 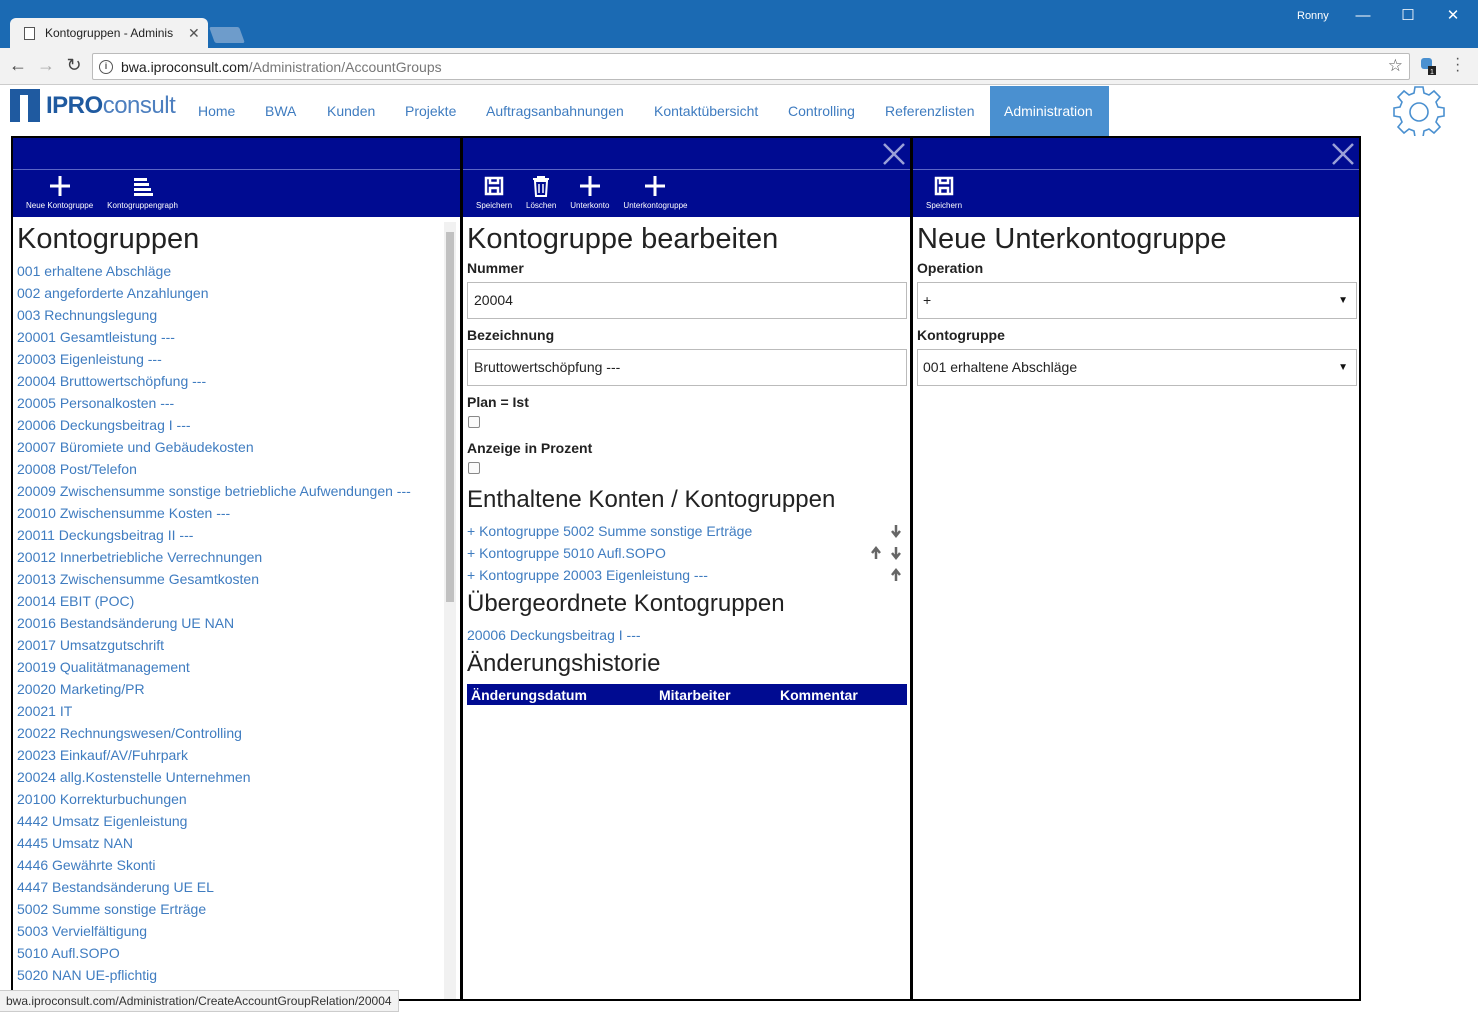 What do you see at coordinates (236, 689) in the screenshot?
I see `group-list-item: 20020 Marketing/PR` at bounding box center [236, 689].